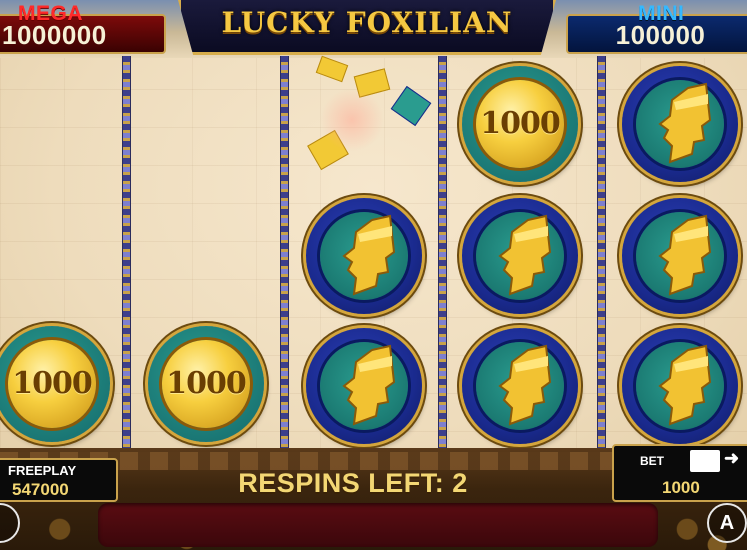 The width and height of the screenshot is (747, 550). What do you see at coordinates (652, 461) in the screenshot?
I see `bet-label: BET` at bounding box center [652, 461].